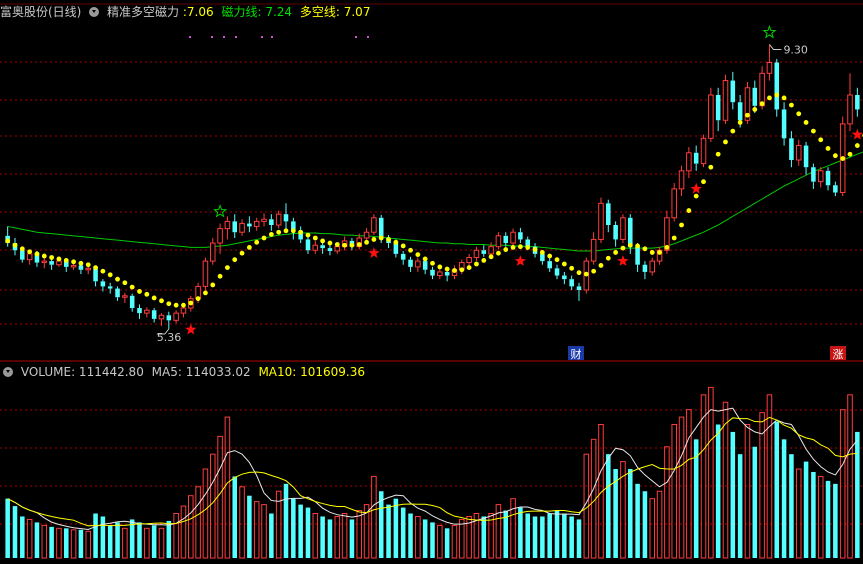  Describe the element at coordinates (94, 12) in the screenshot. I see `indicator-menu-icon` at that location.